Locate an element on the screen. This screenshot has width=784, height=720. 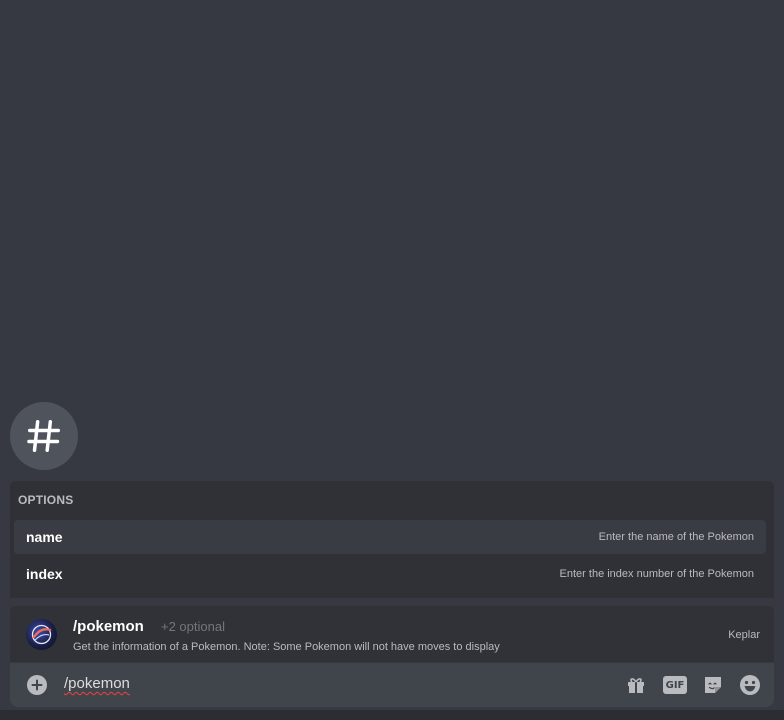
message-input-bar: /pokemon GIF is located at coordinates (392, 685).